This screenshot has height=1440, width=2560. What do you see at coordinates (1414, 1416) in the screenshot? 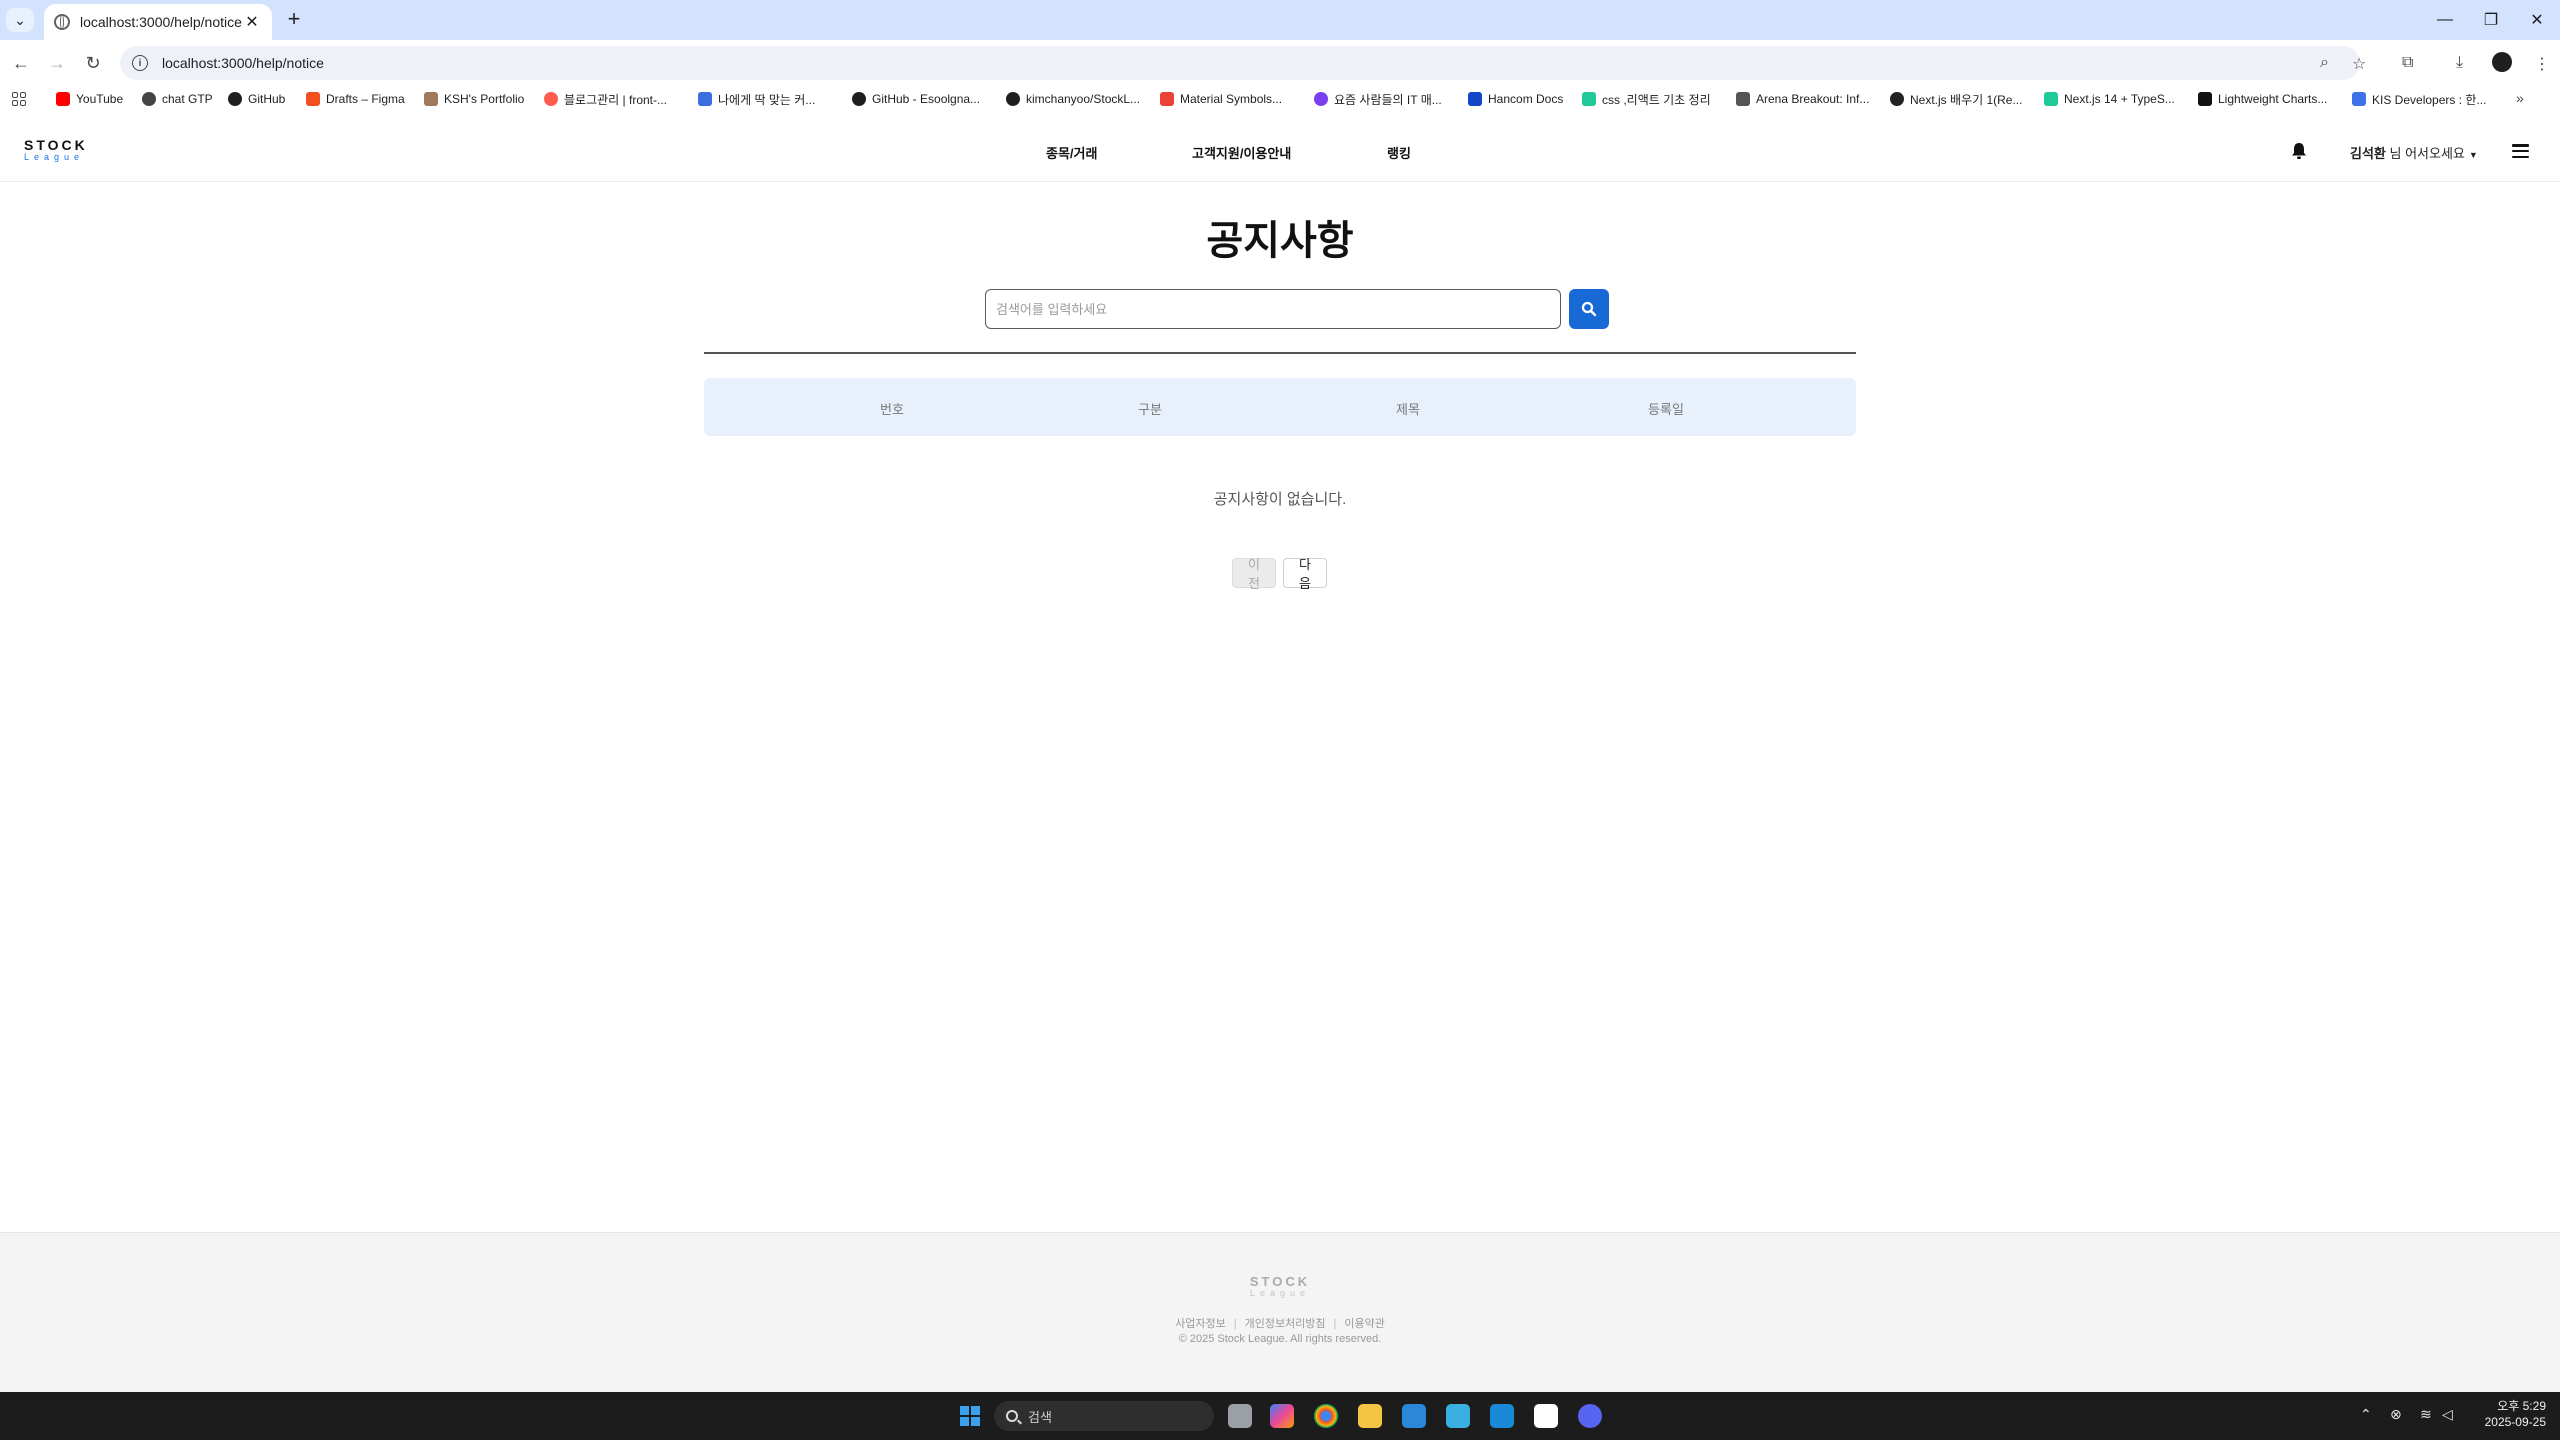
I see `ms-store-icon` at bounding box center [1414, 1416].